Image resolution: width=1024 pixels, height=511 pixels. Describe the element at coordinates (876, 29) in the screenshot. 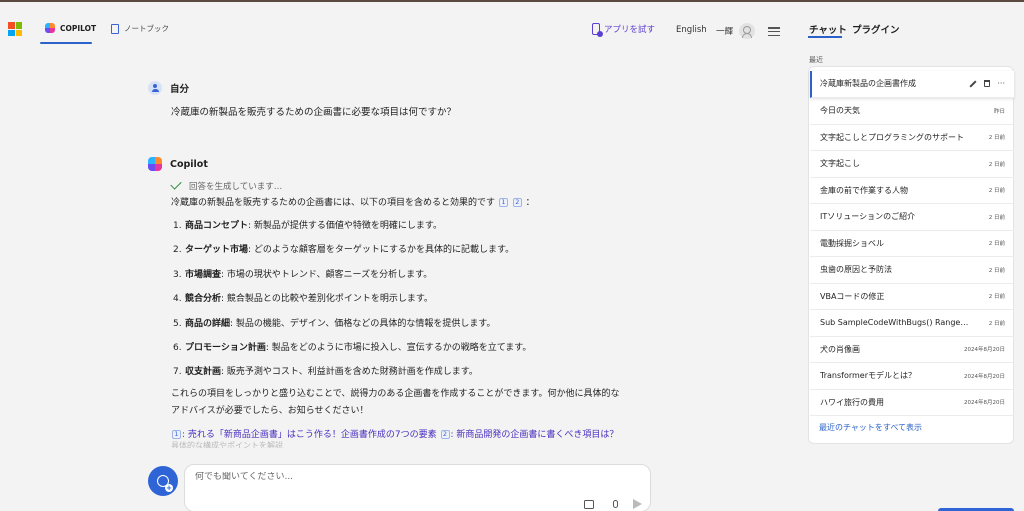

I see `tab-plugins: プラグイン` at that location.